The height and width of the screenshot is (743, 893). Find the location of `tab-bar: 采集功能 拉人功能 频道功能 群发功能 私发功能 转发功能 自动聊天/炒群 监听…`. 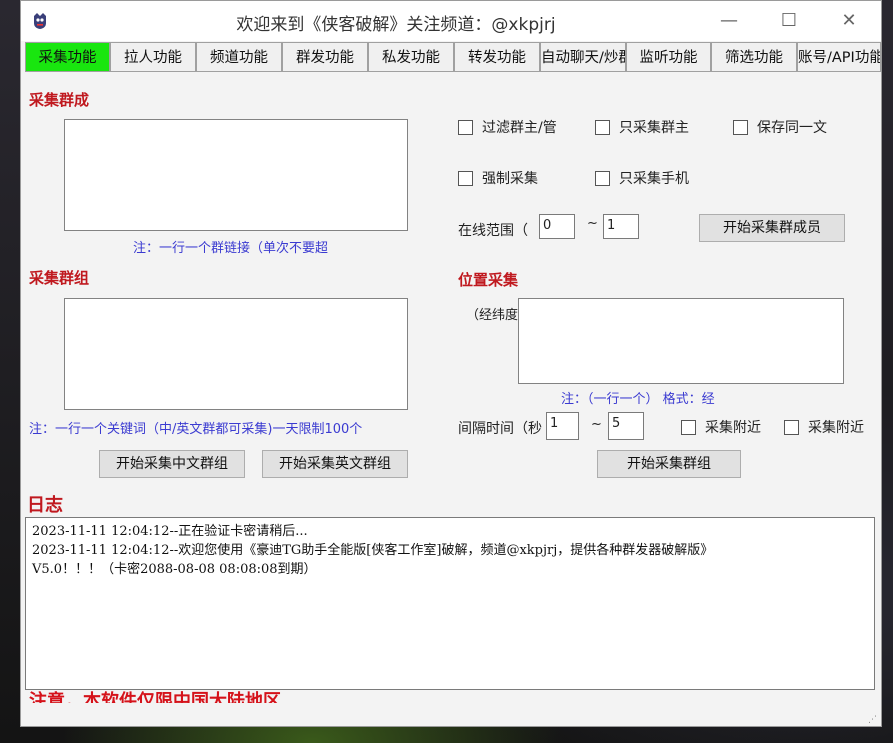

tab-bar: 采集功能 拉人功能 频道功能 群发功能 私发功能 转发功能 自动聊天/炒群 监听… is located at coordinates (453, 58).